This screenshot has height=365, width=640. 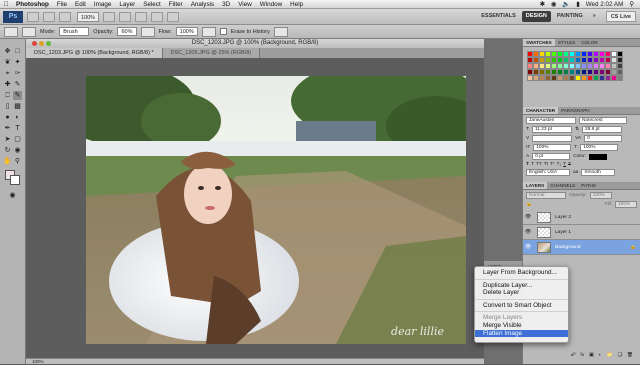 What do you see at coordinates (173, 16) in the screenshot?
I see `screen-mode-icon` at bounding box center [173, 16].